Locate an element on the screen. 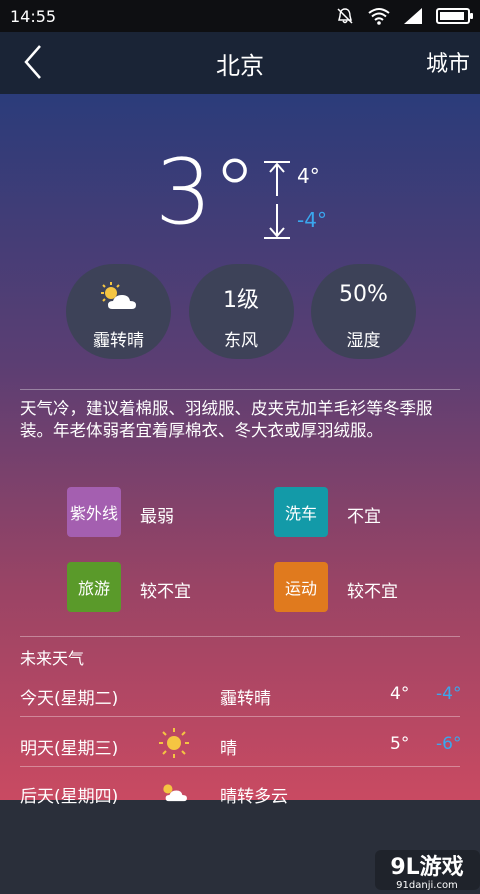  header: 北京 城市 is located at coordinates (240, 63).